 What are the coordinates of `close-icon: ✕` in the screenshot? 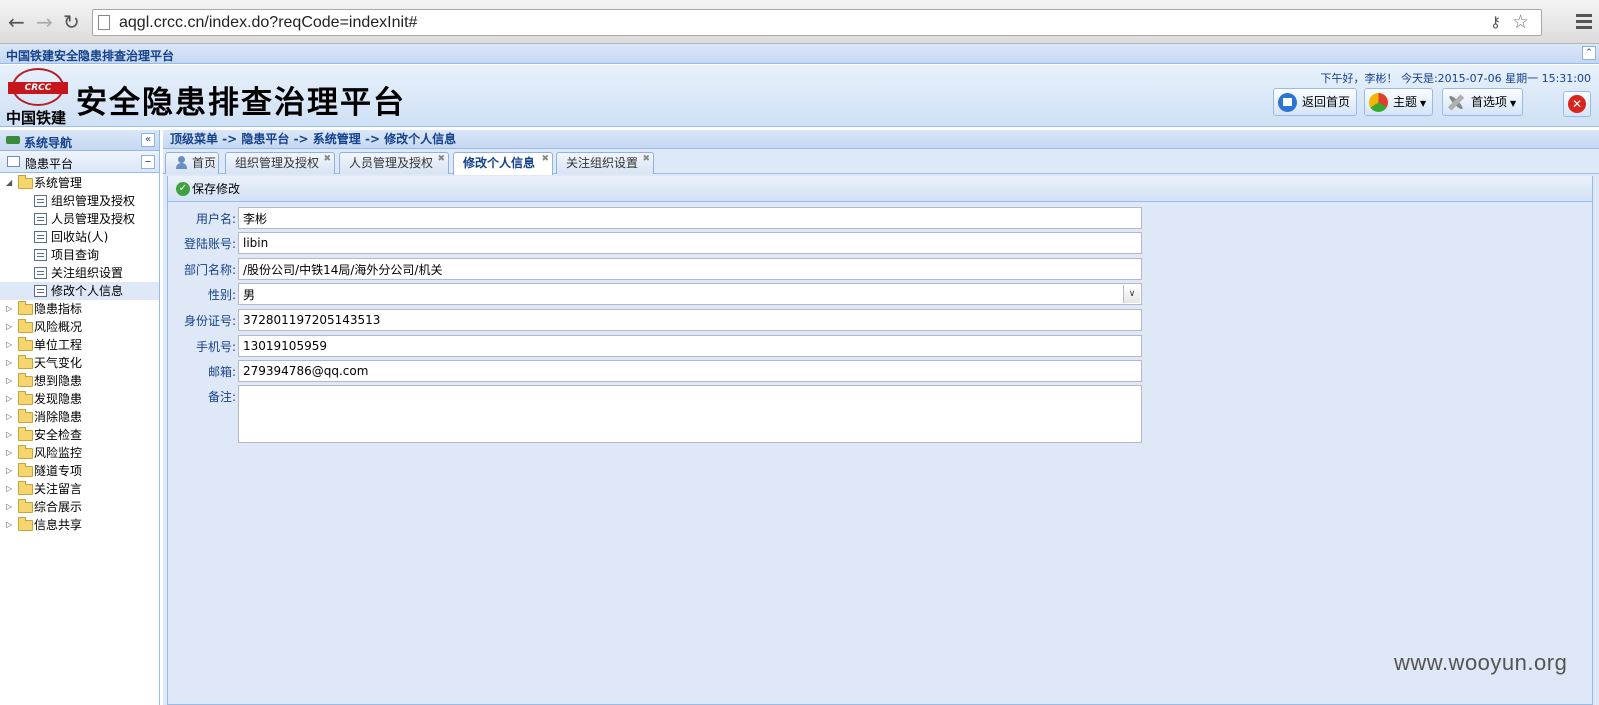 It's located at (1577, 104).